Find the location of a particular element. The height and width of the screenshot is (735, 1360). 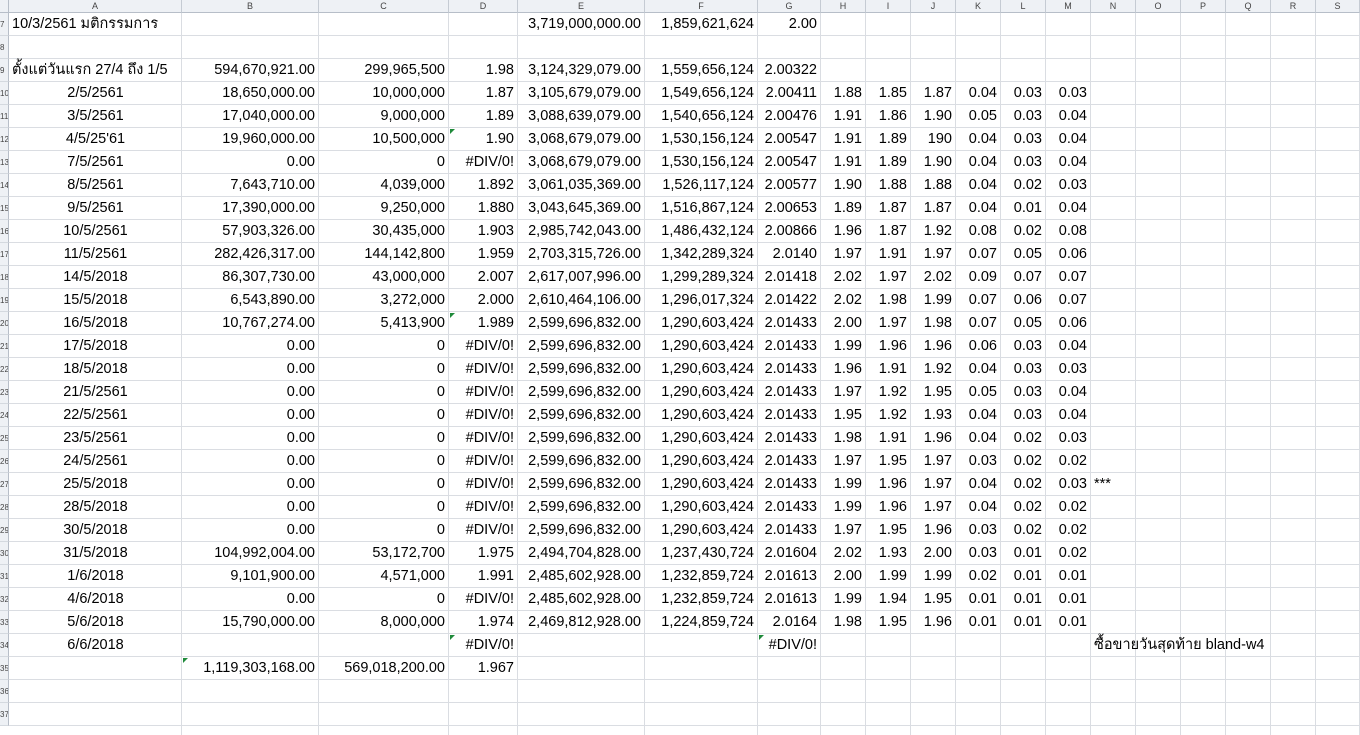

cell-h-27: 1.99 is located at coordinates (843, 484).